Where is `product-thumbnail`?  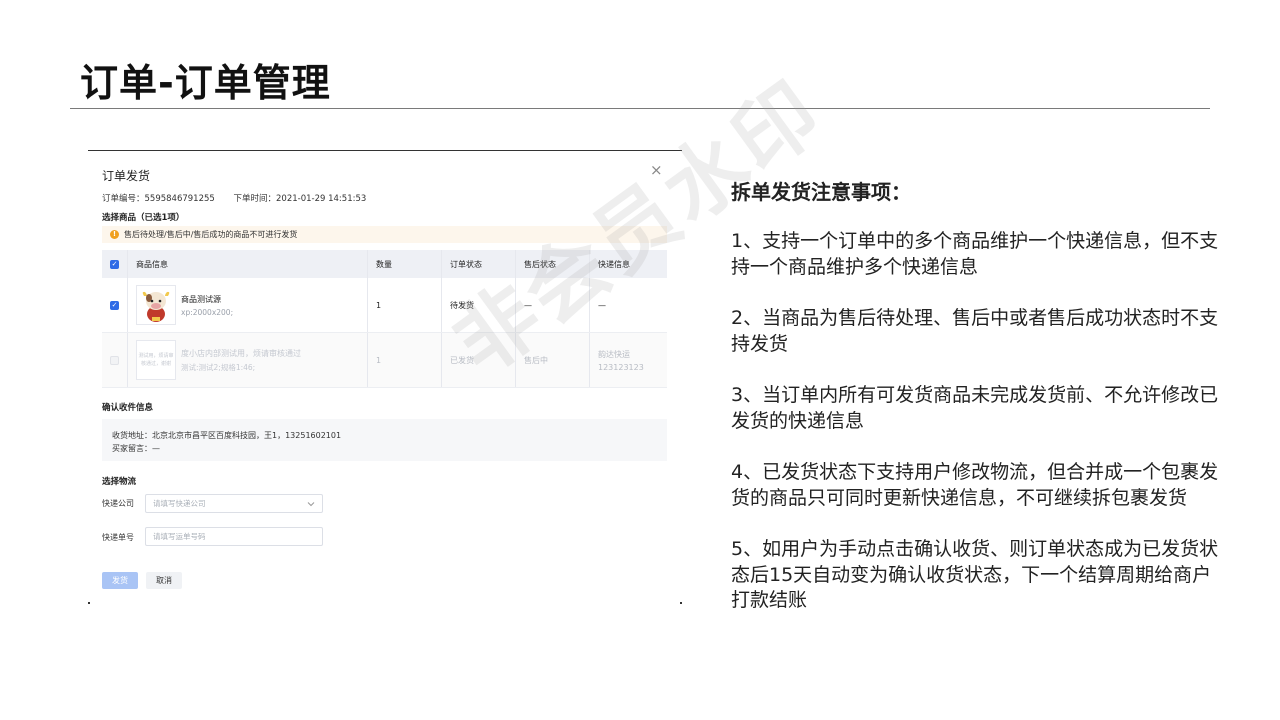 product-thumbnail is located at coordinates (156, 305).